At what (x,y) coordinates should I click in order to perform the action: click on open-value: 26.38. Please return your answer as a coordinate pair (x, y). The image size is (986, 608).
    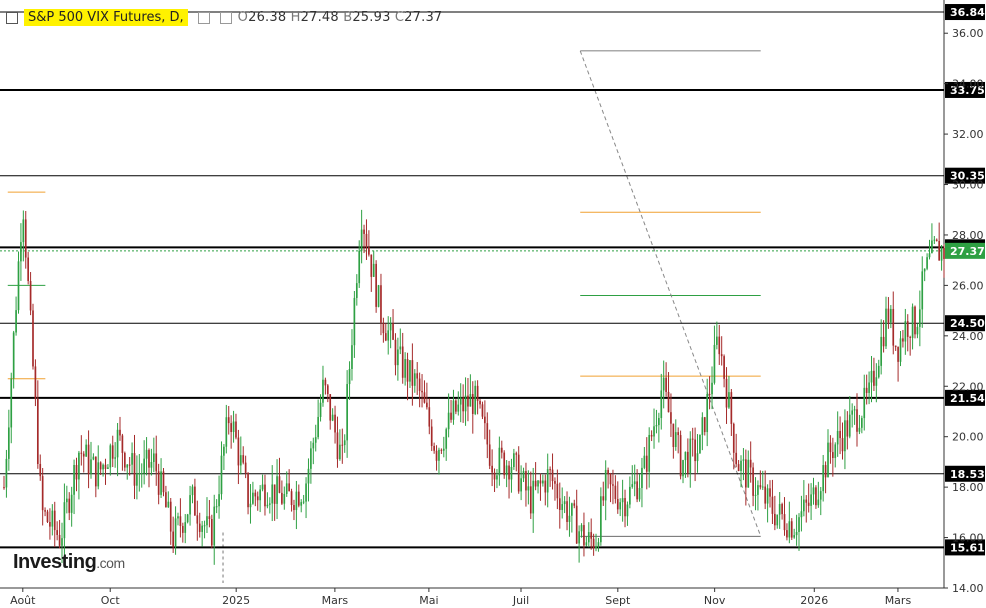
    Looking at the image, I should click on (267, 17).